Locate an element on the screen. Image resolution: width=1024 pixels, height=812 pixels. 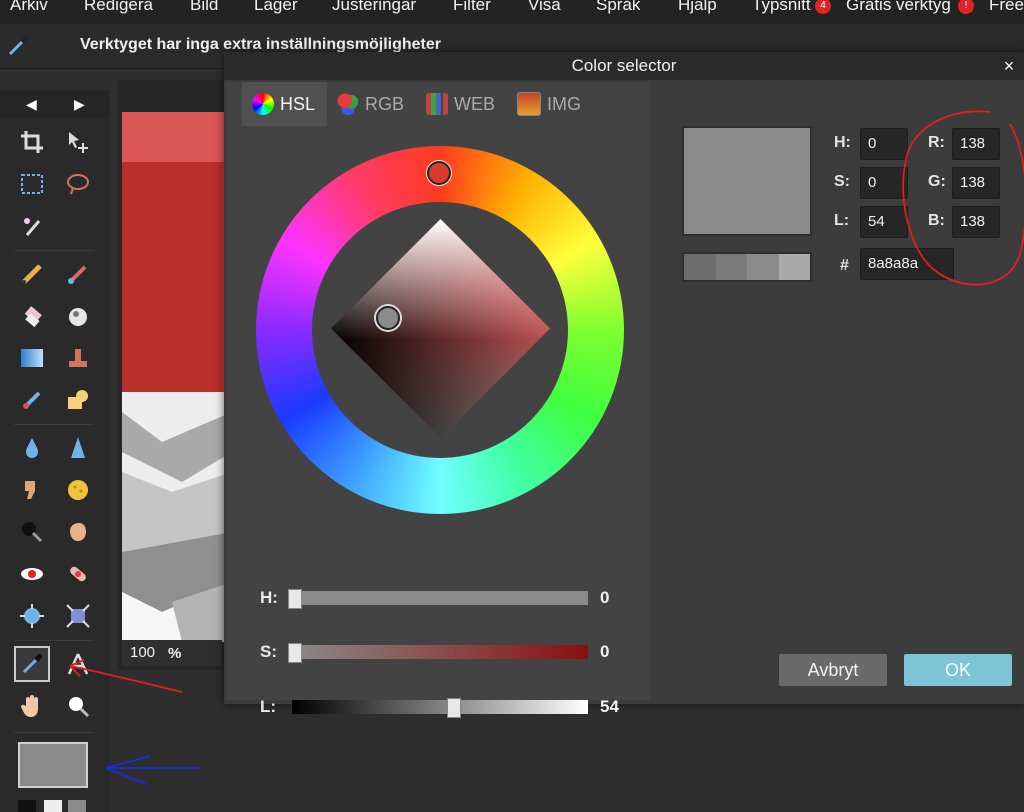
lightness-slider is located at coordinates (440, 707).